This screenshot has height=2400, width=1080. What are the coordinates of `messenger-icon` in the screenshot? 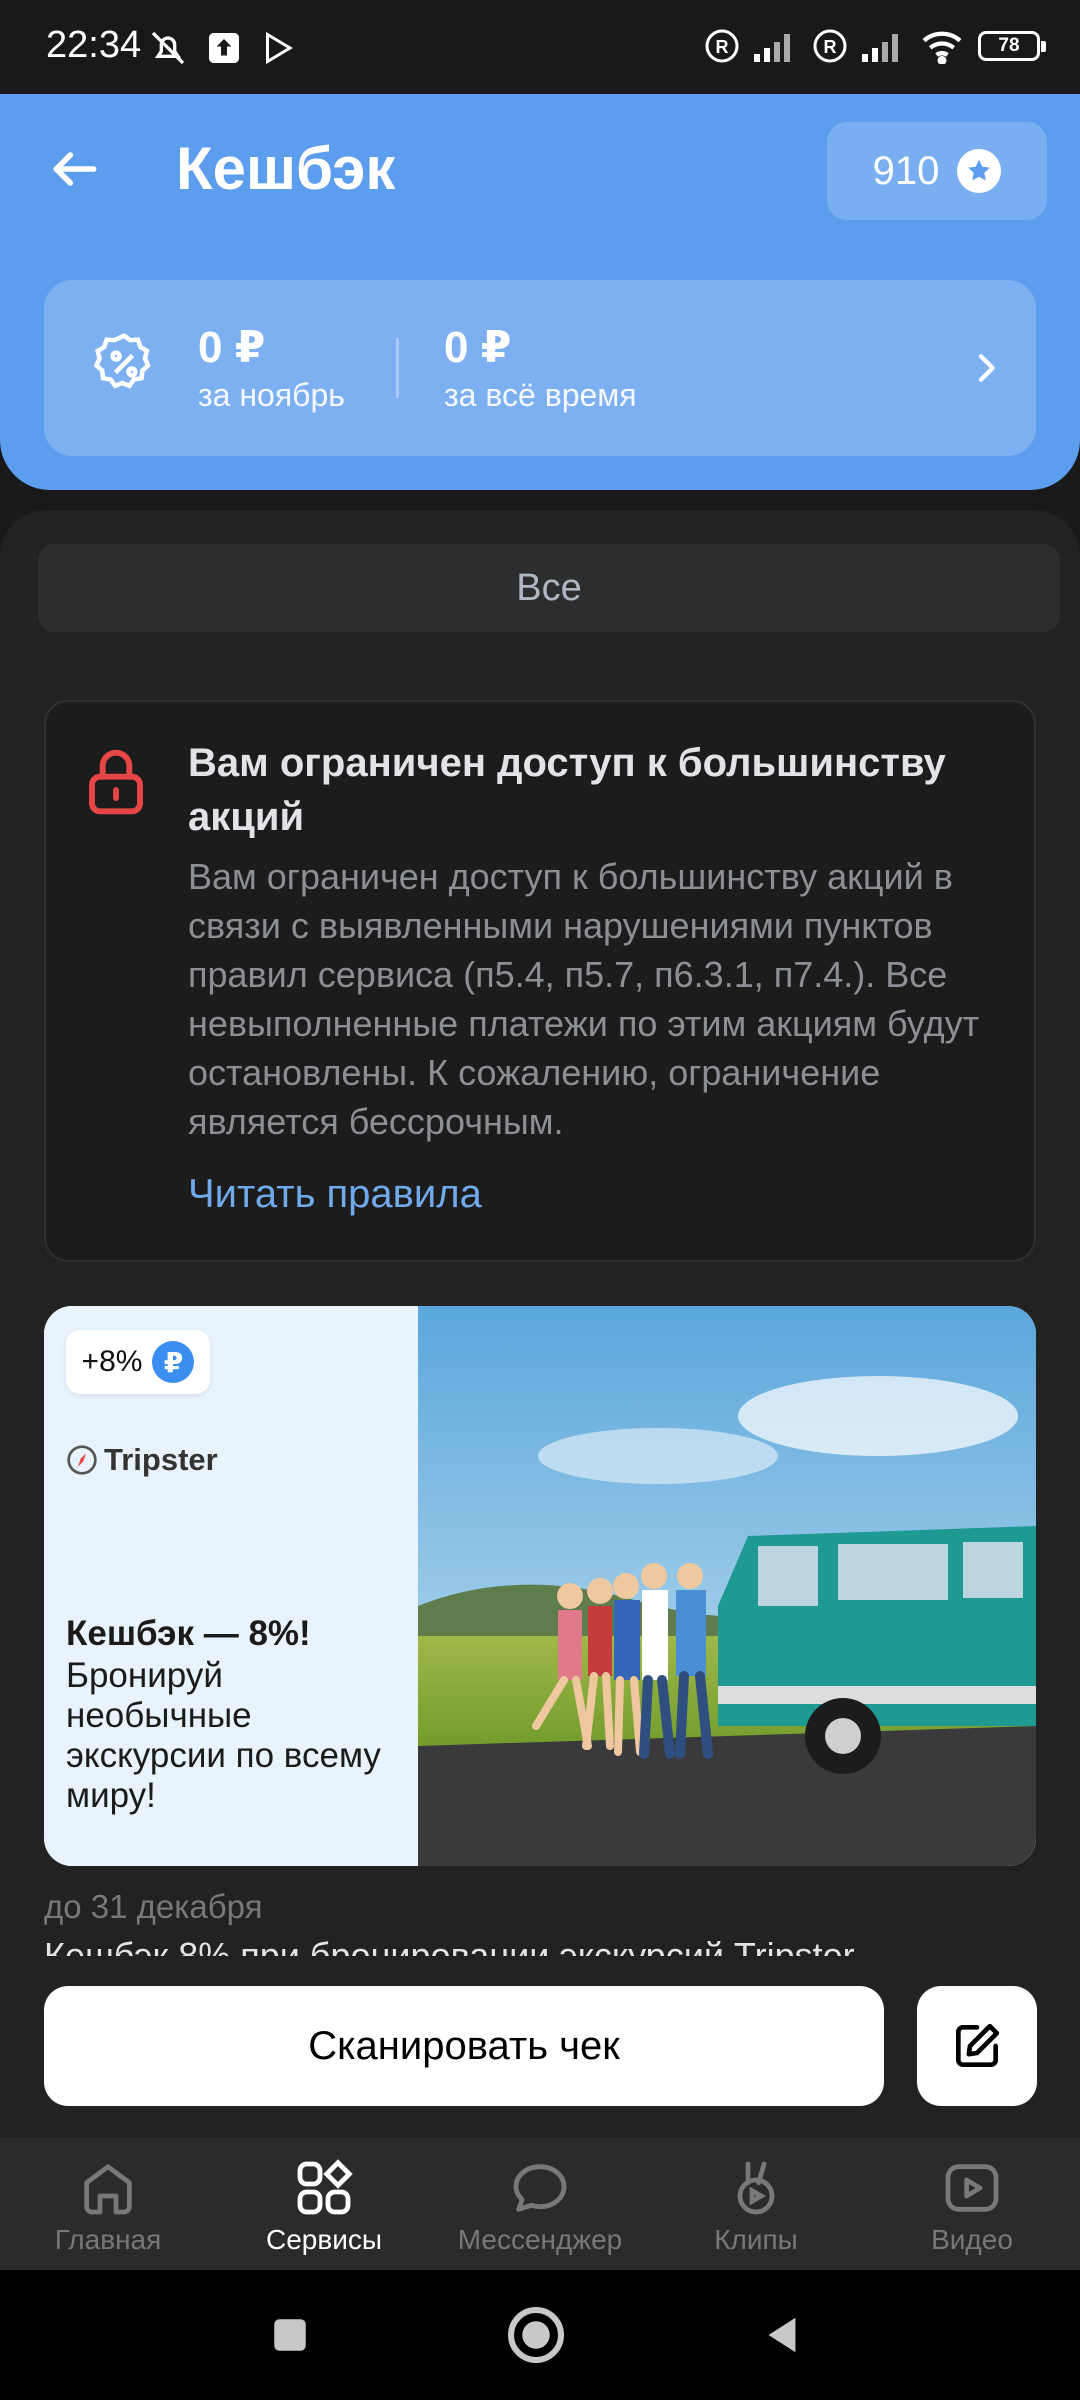 It's located at (540, 2188).